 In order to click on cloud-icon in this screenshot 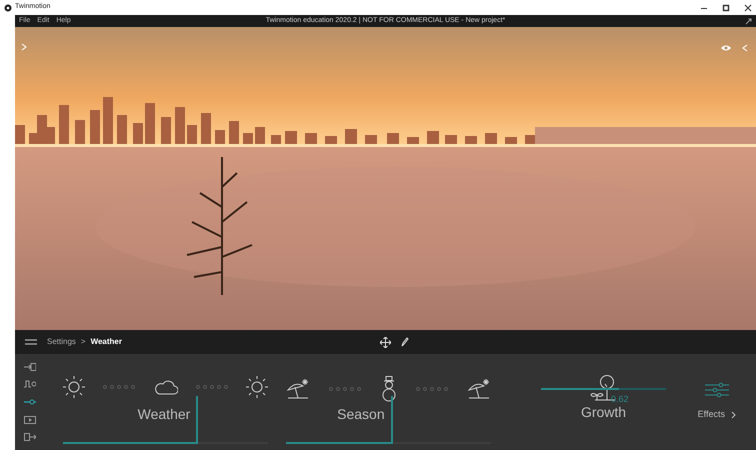, I will do `click(166, 387)`.